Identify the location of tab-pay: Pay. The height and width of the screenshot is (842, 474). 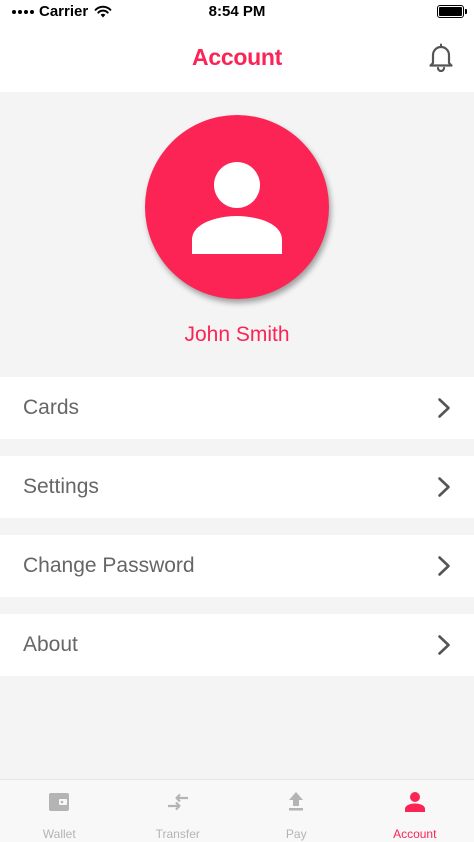
(296, 811).